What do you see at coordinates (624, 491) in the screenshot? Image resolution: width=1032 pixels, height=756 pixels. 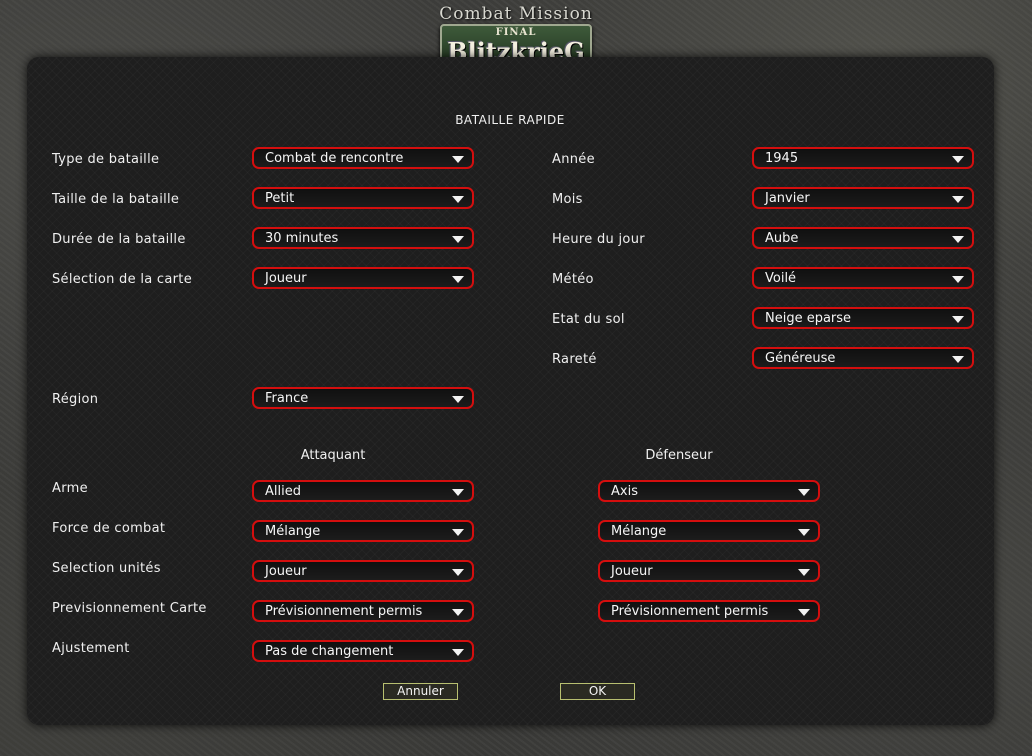 I see `dropdown-value: Axis` at bounding box center [624, 491].